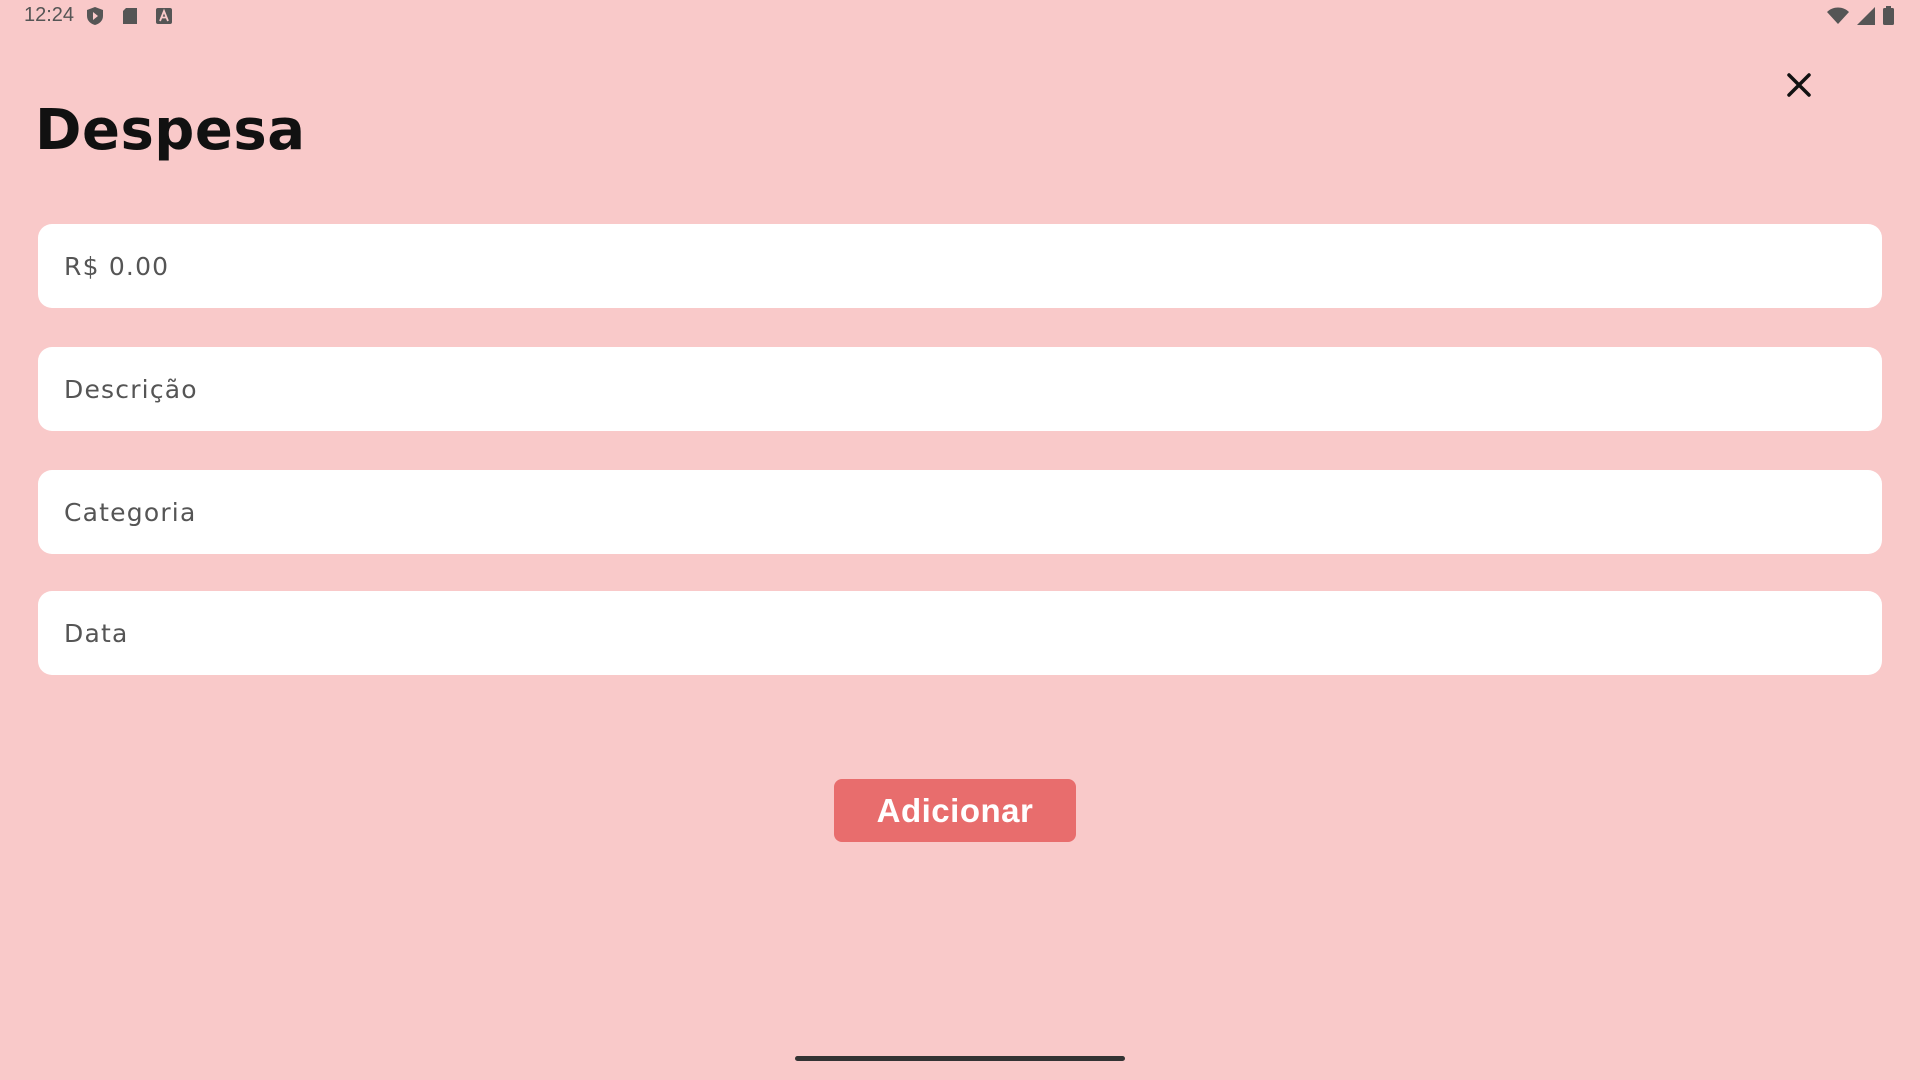  I want to click on close-icon, so click(1799, 87).